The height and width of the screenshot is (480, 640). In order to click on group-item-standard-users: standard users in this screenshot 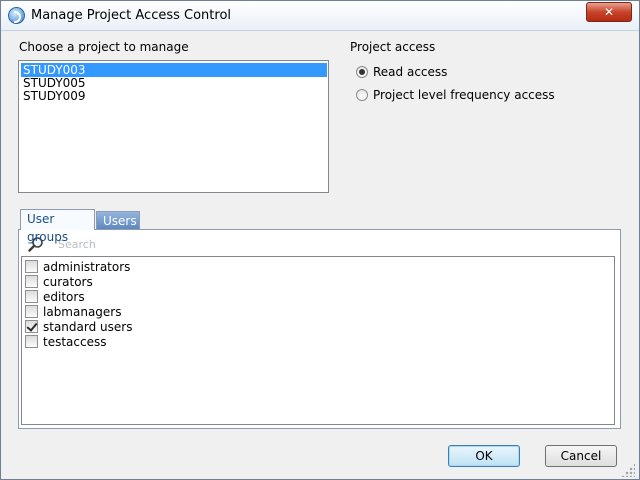, I will do `click(78, 326)`.